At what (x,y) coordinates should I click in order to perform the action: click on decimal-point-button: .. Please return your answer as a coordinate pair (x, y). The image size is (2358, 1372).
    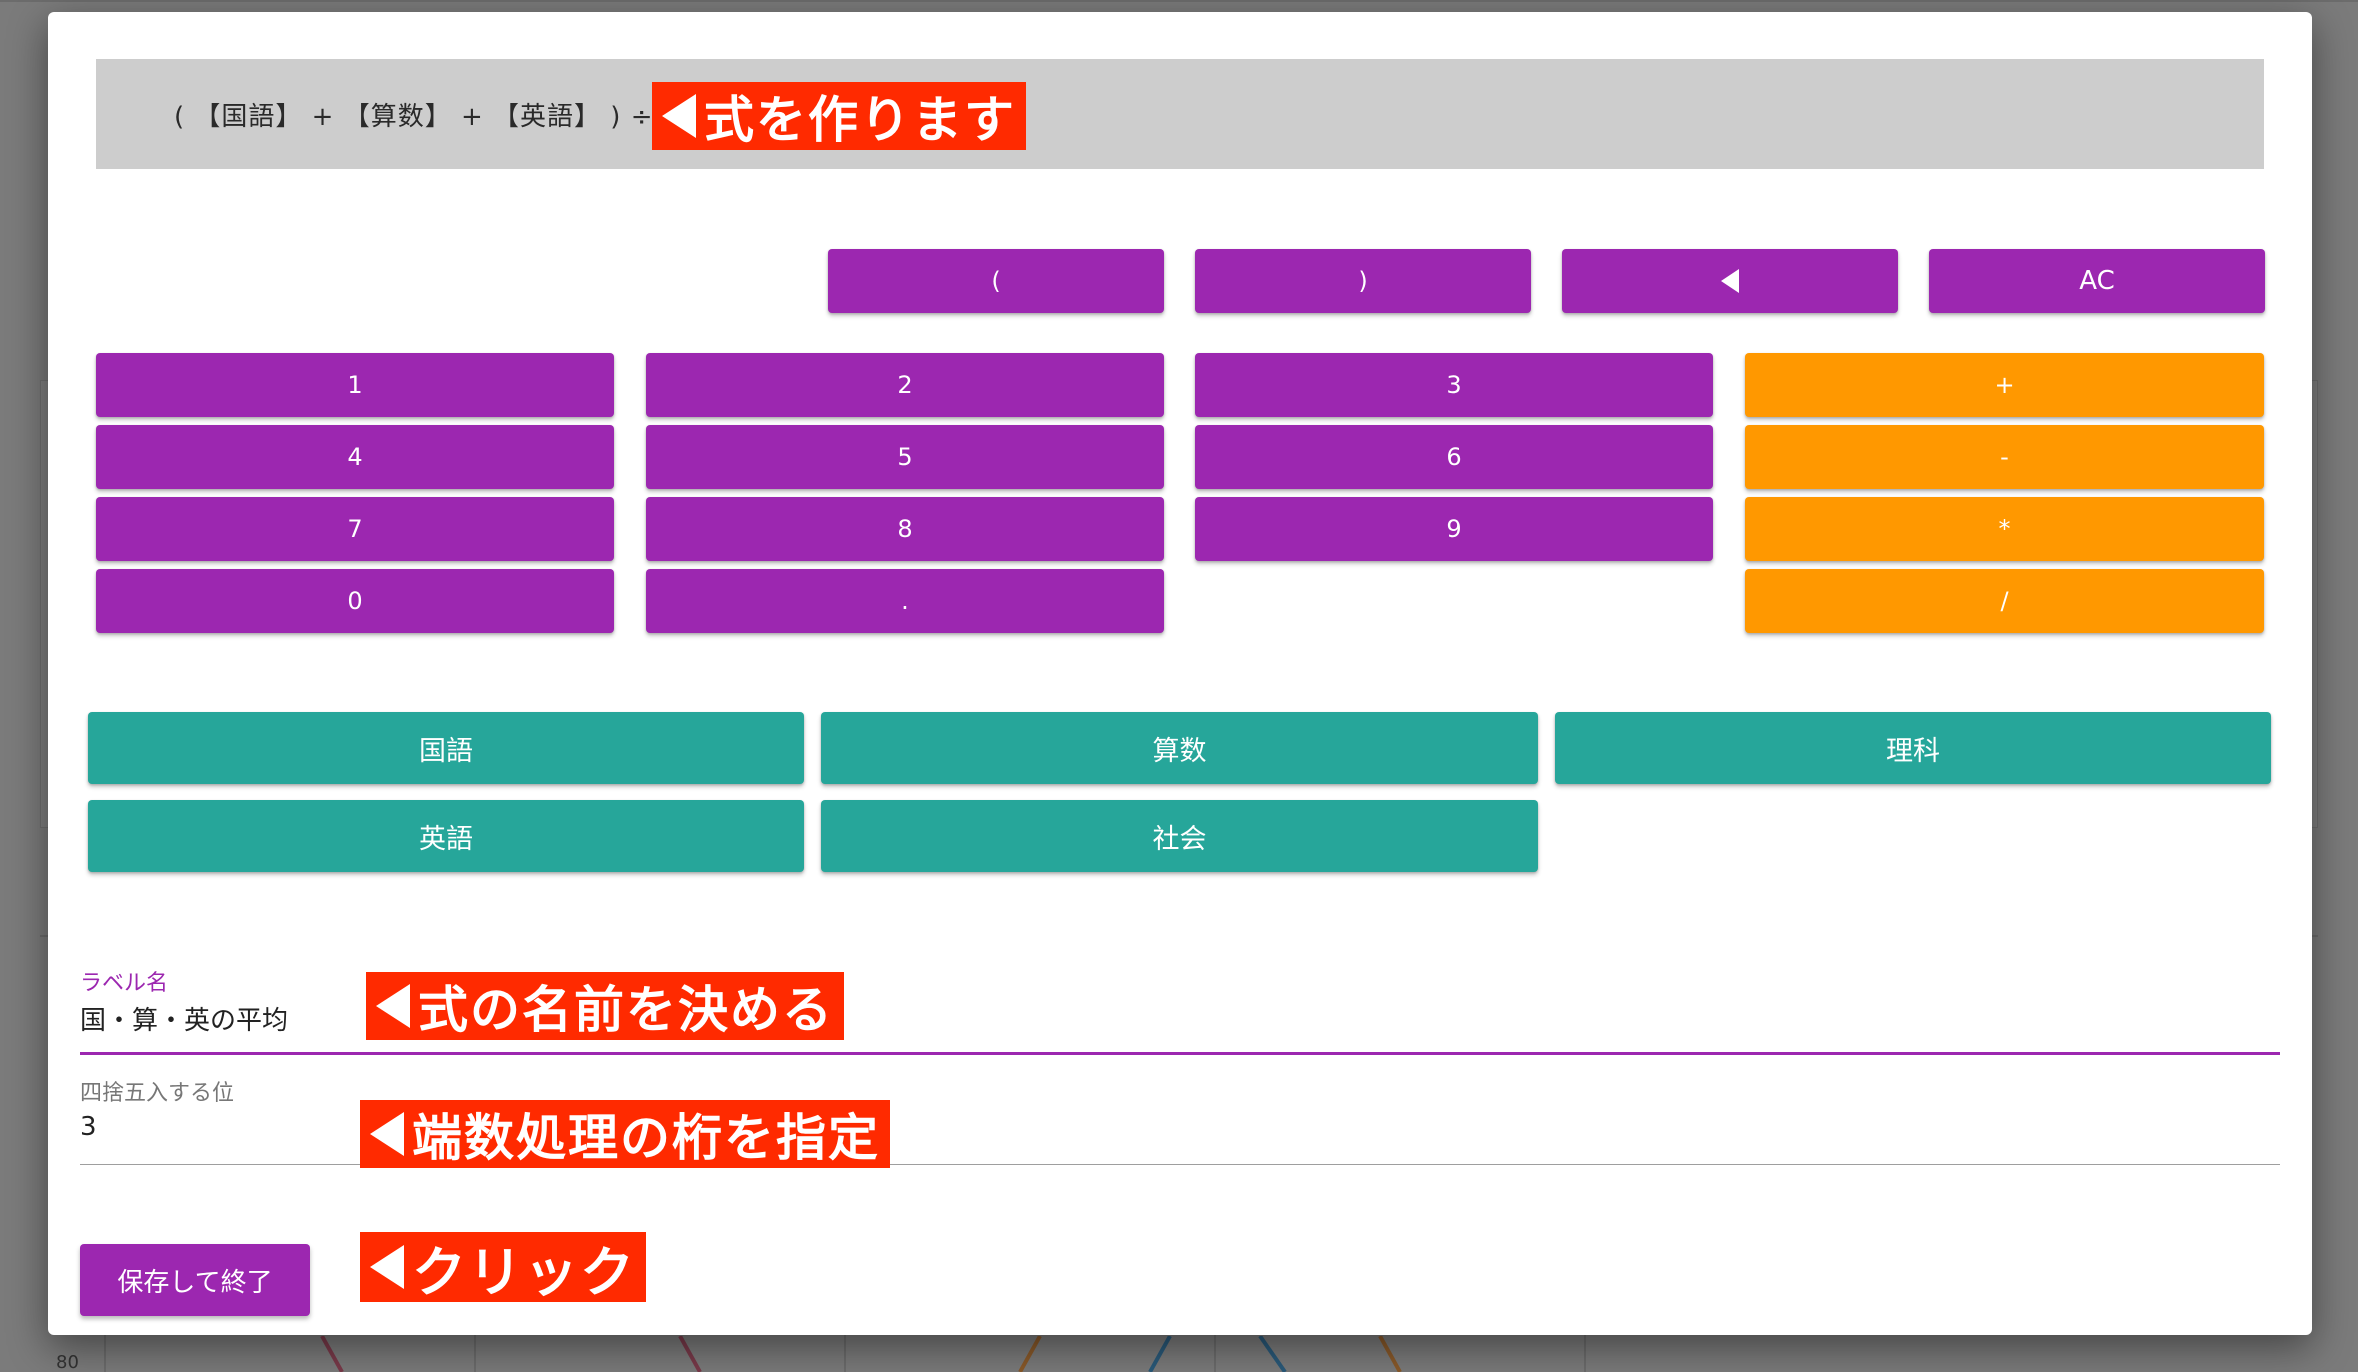
    Looking at the image, I should click on (905, 601).